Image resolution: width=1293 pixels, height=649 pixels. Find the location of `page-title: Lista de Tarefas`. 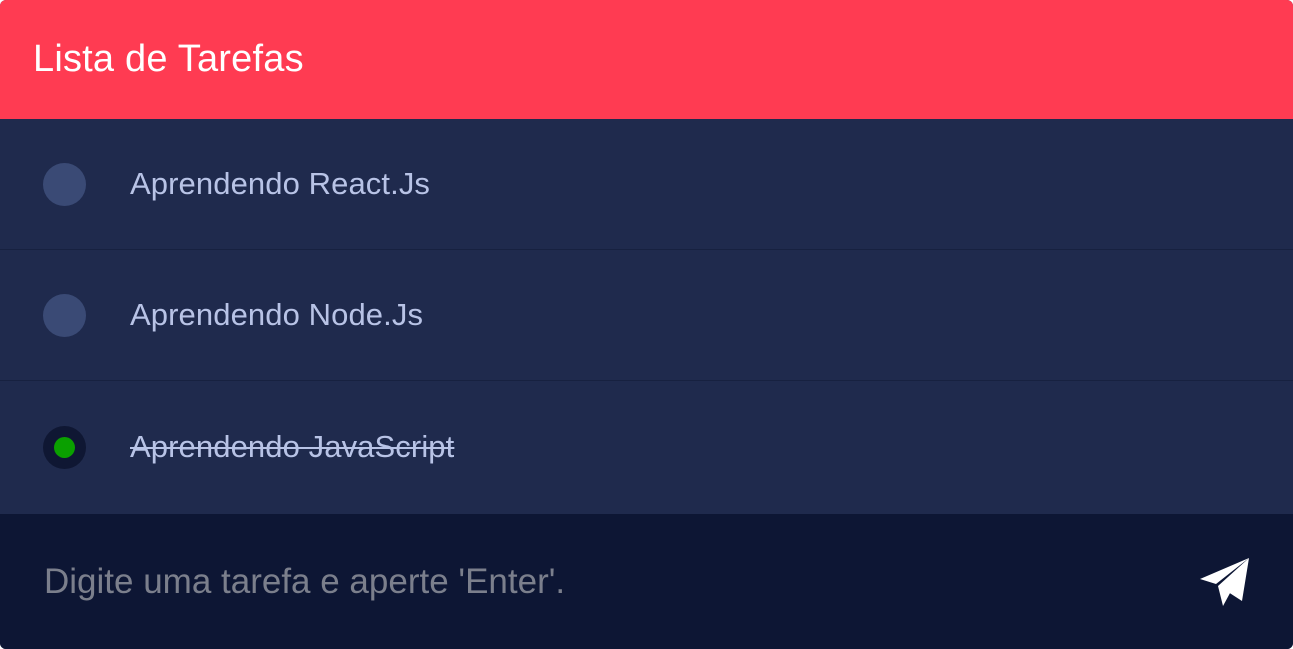

page-title: Lista de Tarefas is located at coordinates (168, 59).